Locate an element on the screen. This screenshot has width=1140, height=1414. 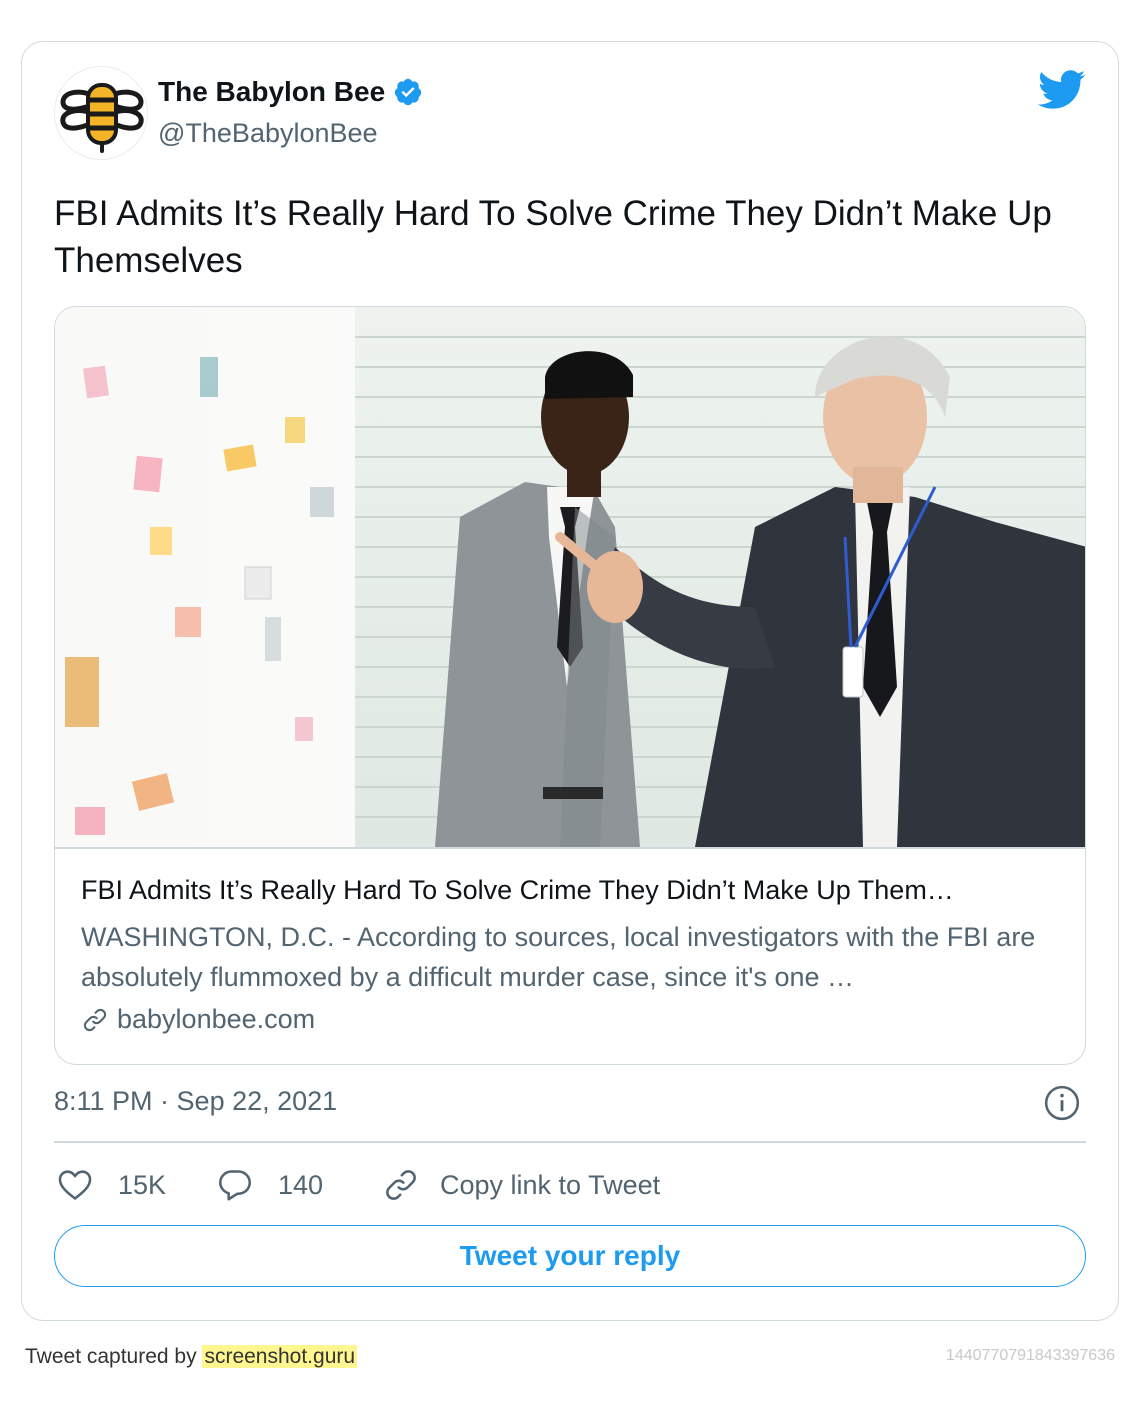
screenshot-guru-link: screenshot.guru is located at coordinates (280, 1356).